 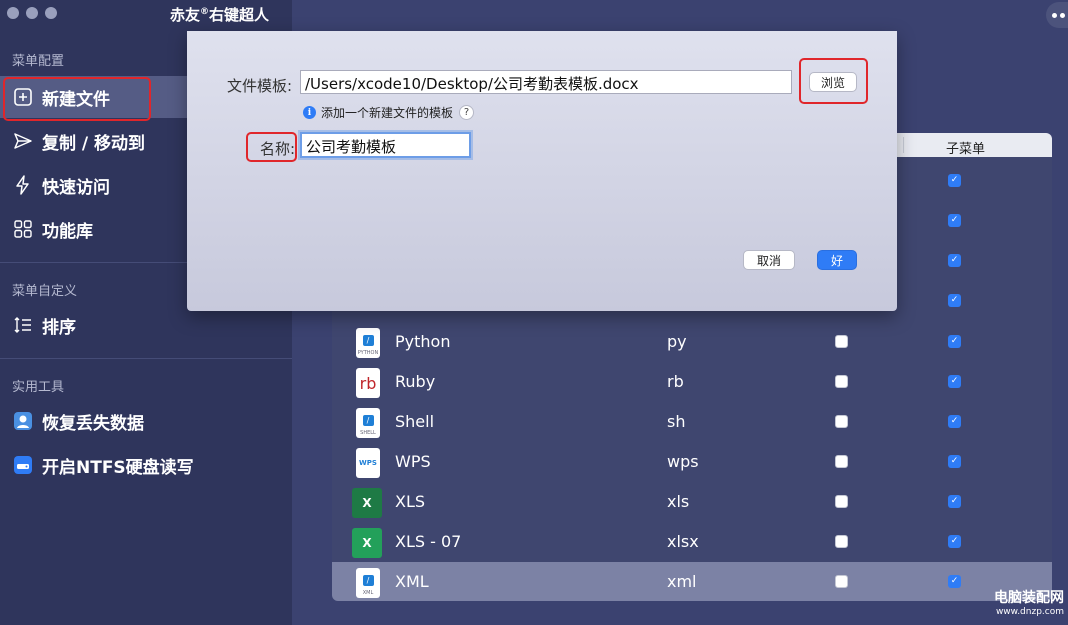 What do you see at coordinates (385, 145) in the screenshot?
I see `name-field: 公司考勤模板` at bounding box center [385, 145].